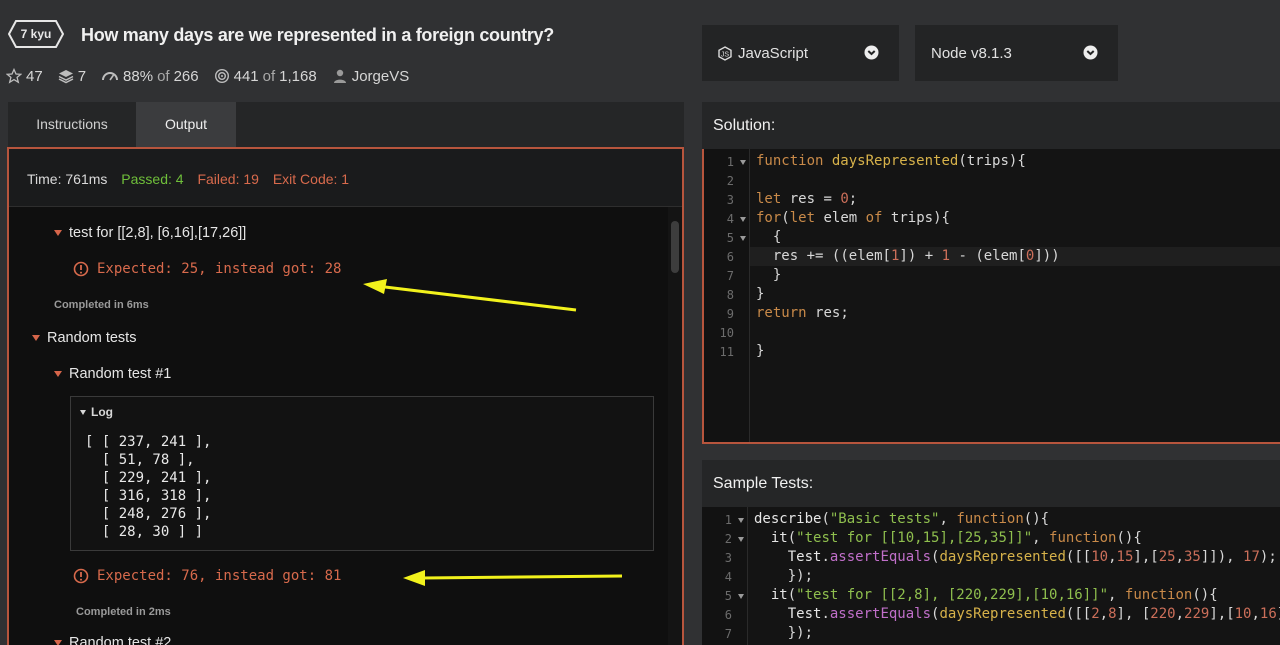 Image resolution: width=1280 pixels, height=645 pixels. Describe the element at coordinates (916, 256) in the screenshot. I see `code-line: res += ((elem[1]) + 1 - (elem[0]))` at that location.